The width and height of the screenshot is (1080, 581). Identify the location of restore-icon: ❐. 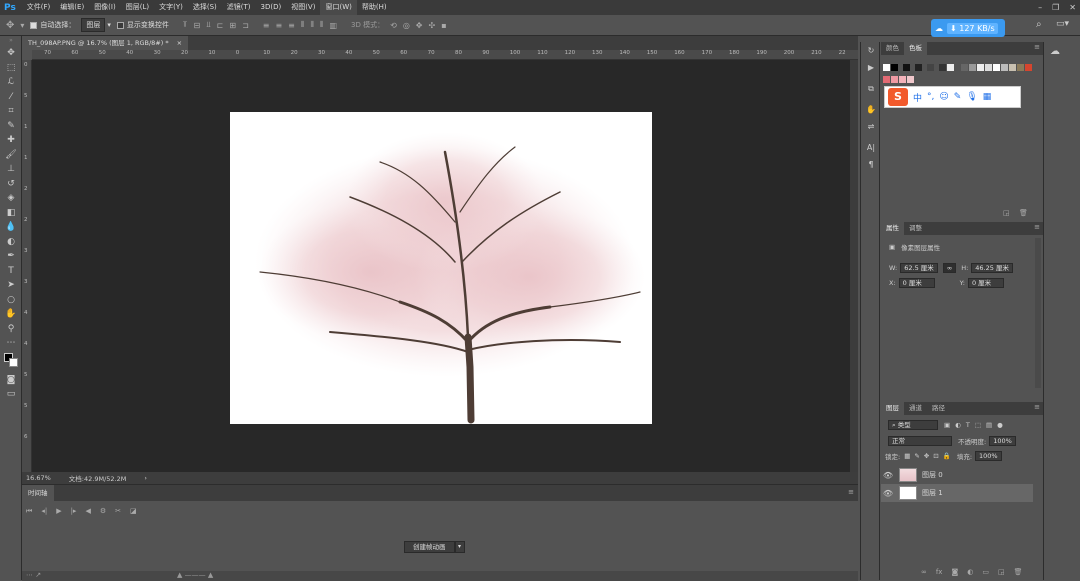
(1055, 7).